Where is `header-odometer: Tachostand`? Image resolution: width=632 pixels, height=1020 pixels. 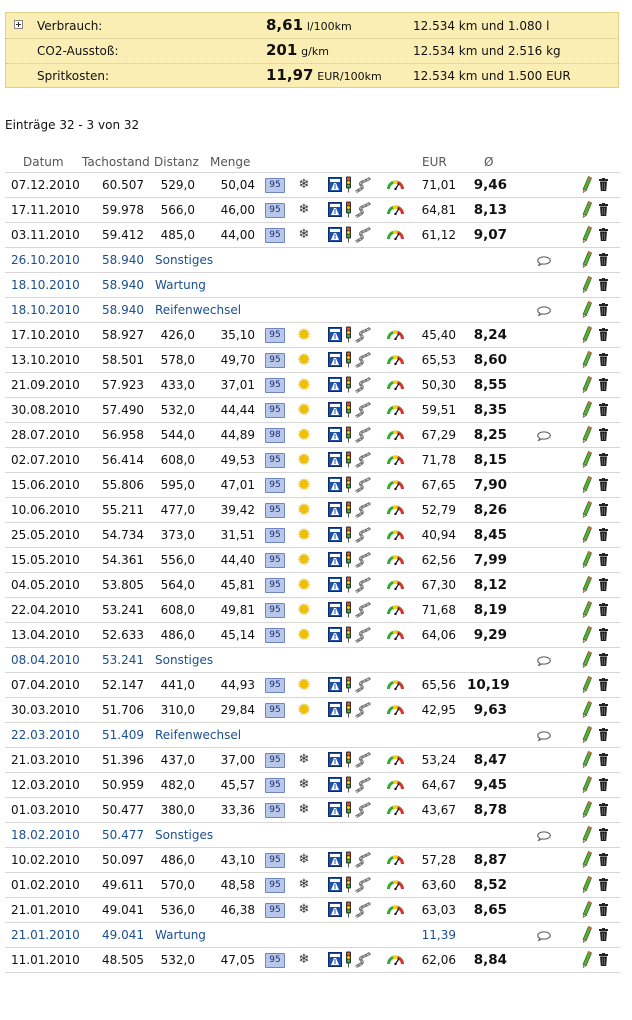 header-odometer: Tachostand is located at coordinates (116, 162).